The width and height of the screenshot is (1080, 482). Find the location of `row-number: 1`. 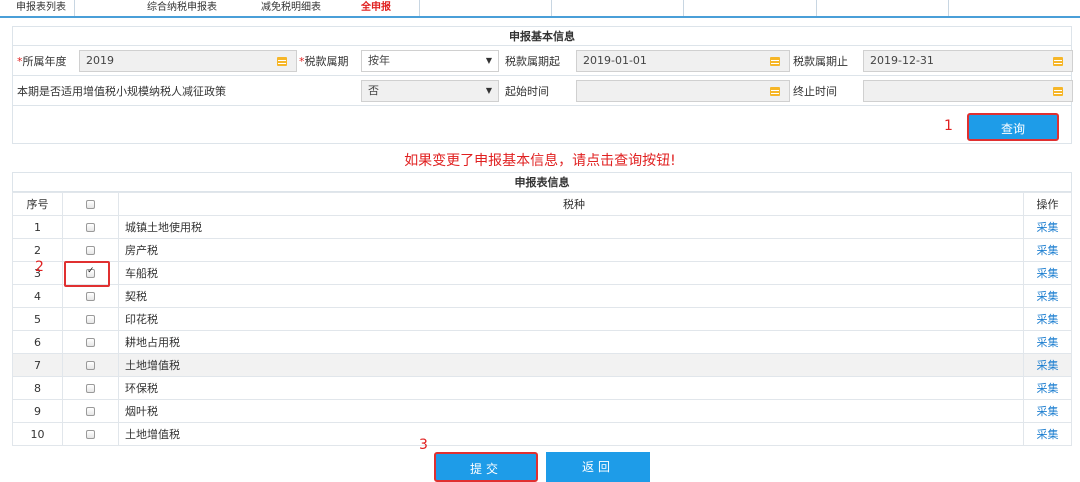

row-number: 1 is located at coordinates (37, 227).